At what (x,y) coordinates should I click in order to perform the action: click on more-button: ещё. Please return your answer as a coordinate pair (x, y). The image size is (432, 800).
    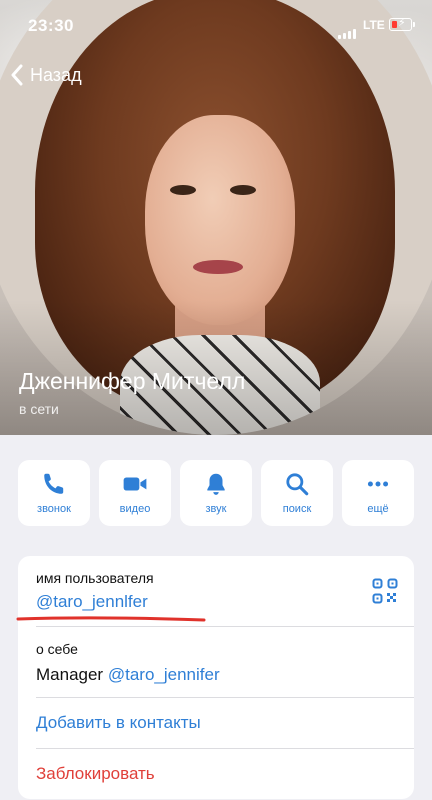
    Looking at the image, I should click on (378, 493).